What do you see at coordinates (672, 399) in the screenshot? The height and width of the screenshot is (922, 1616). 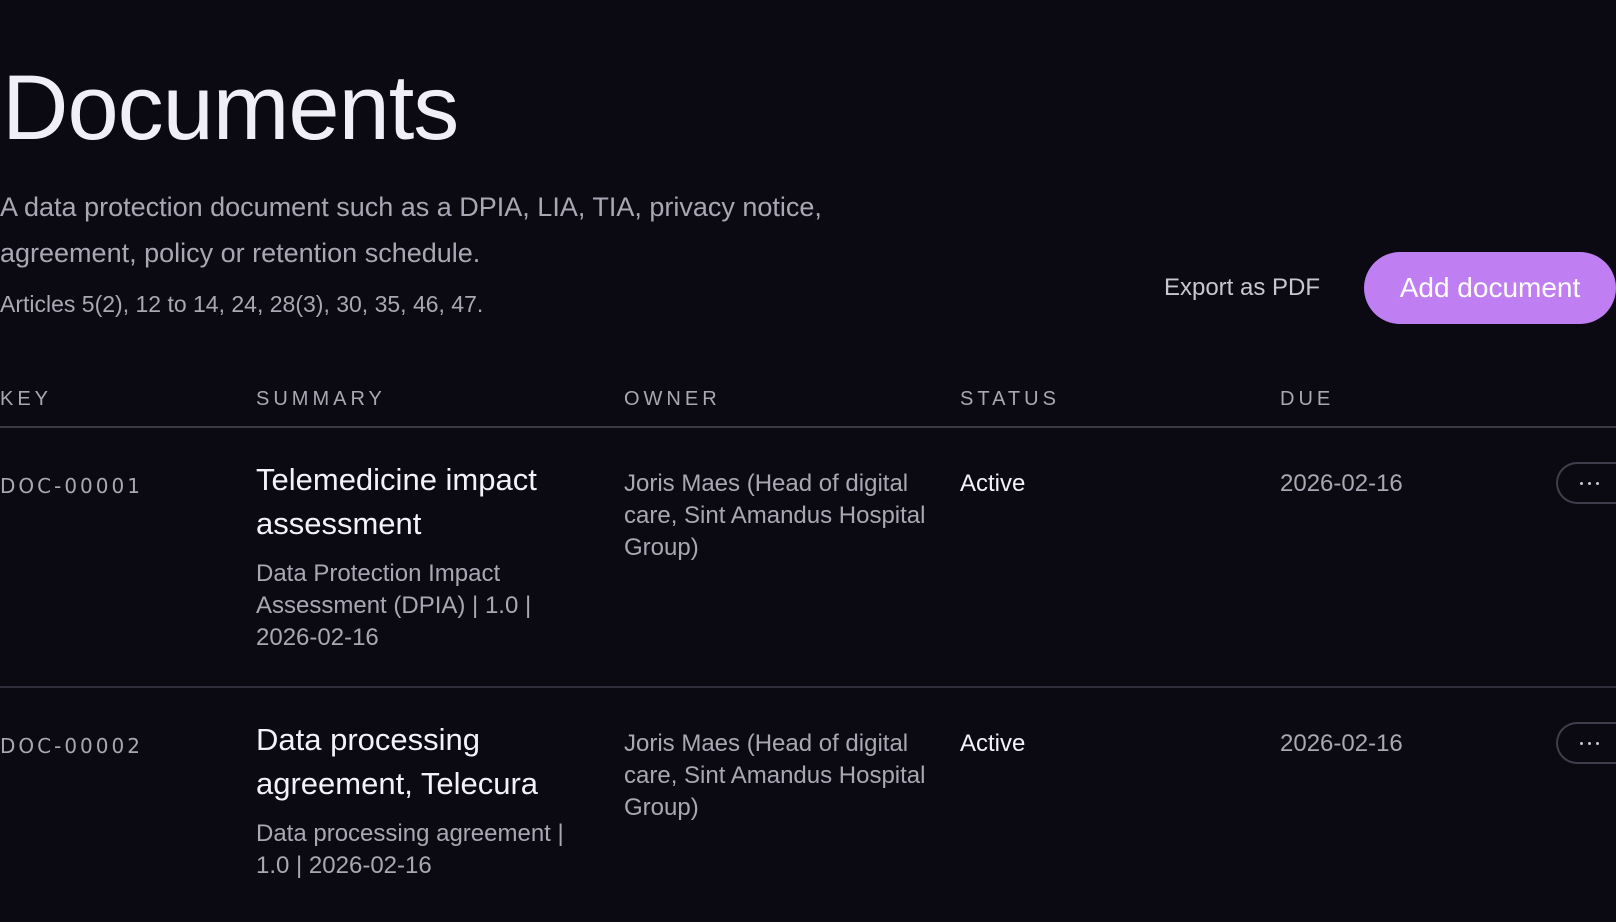 I see `column-header-owner: OWNER` at bounding box center [672, 399].